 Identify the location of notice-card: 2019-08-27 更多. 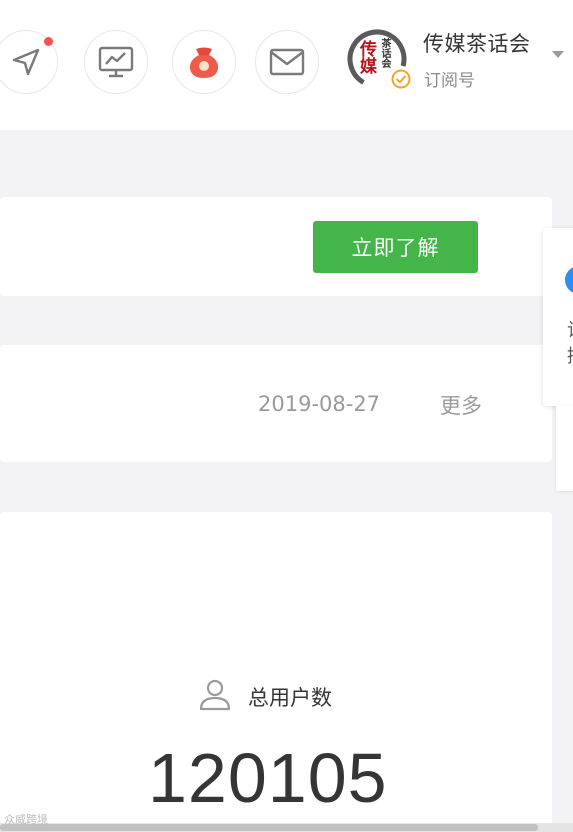
(276, 403).